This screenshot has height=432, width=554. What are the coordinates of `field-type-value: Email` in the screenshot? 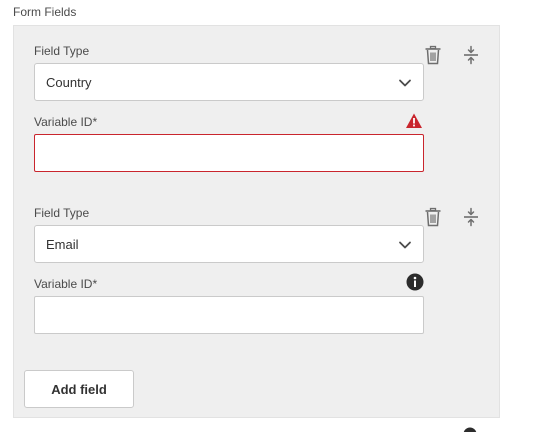 It's located at (62, 244).